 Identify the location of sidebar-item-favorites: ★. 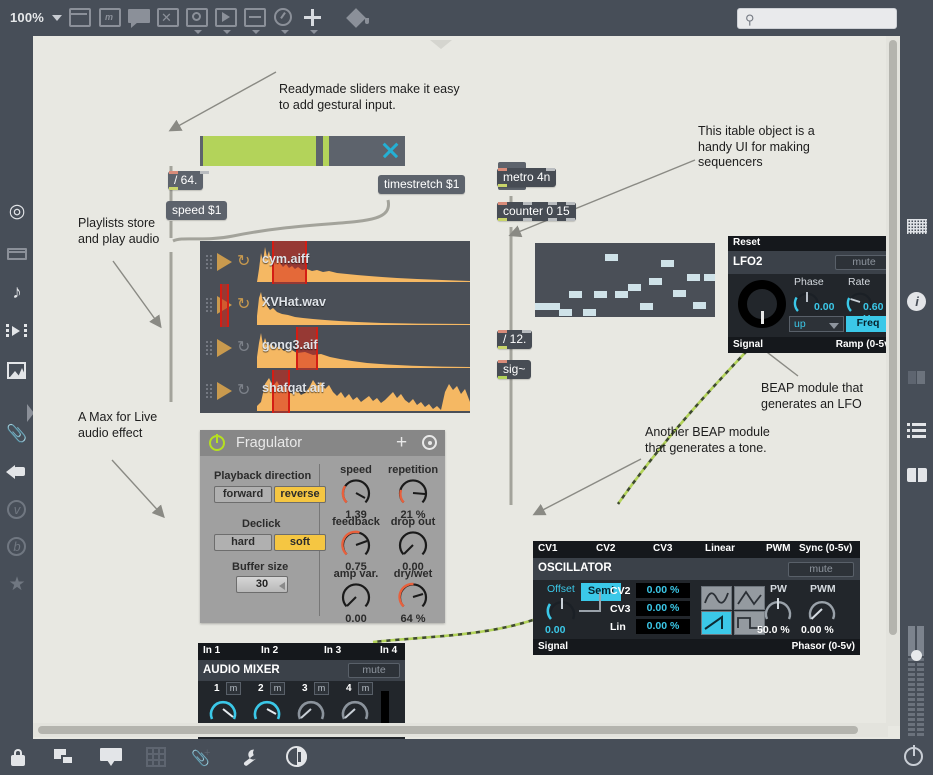
(17, 585).